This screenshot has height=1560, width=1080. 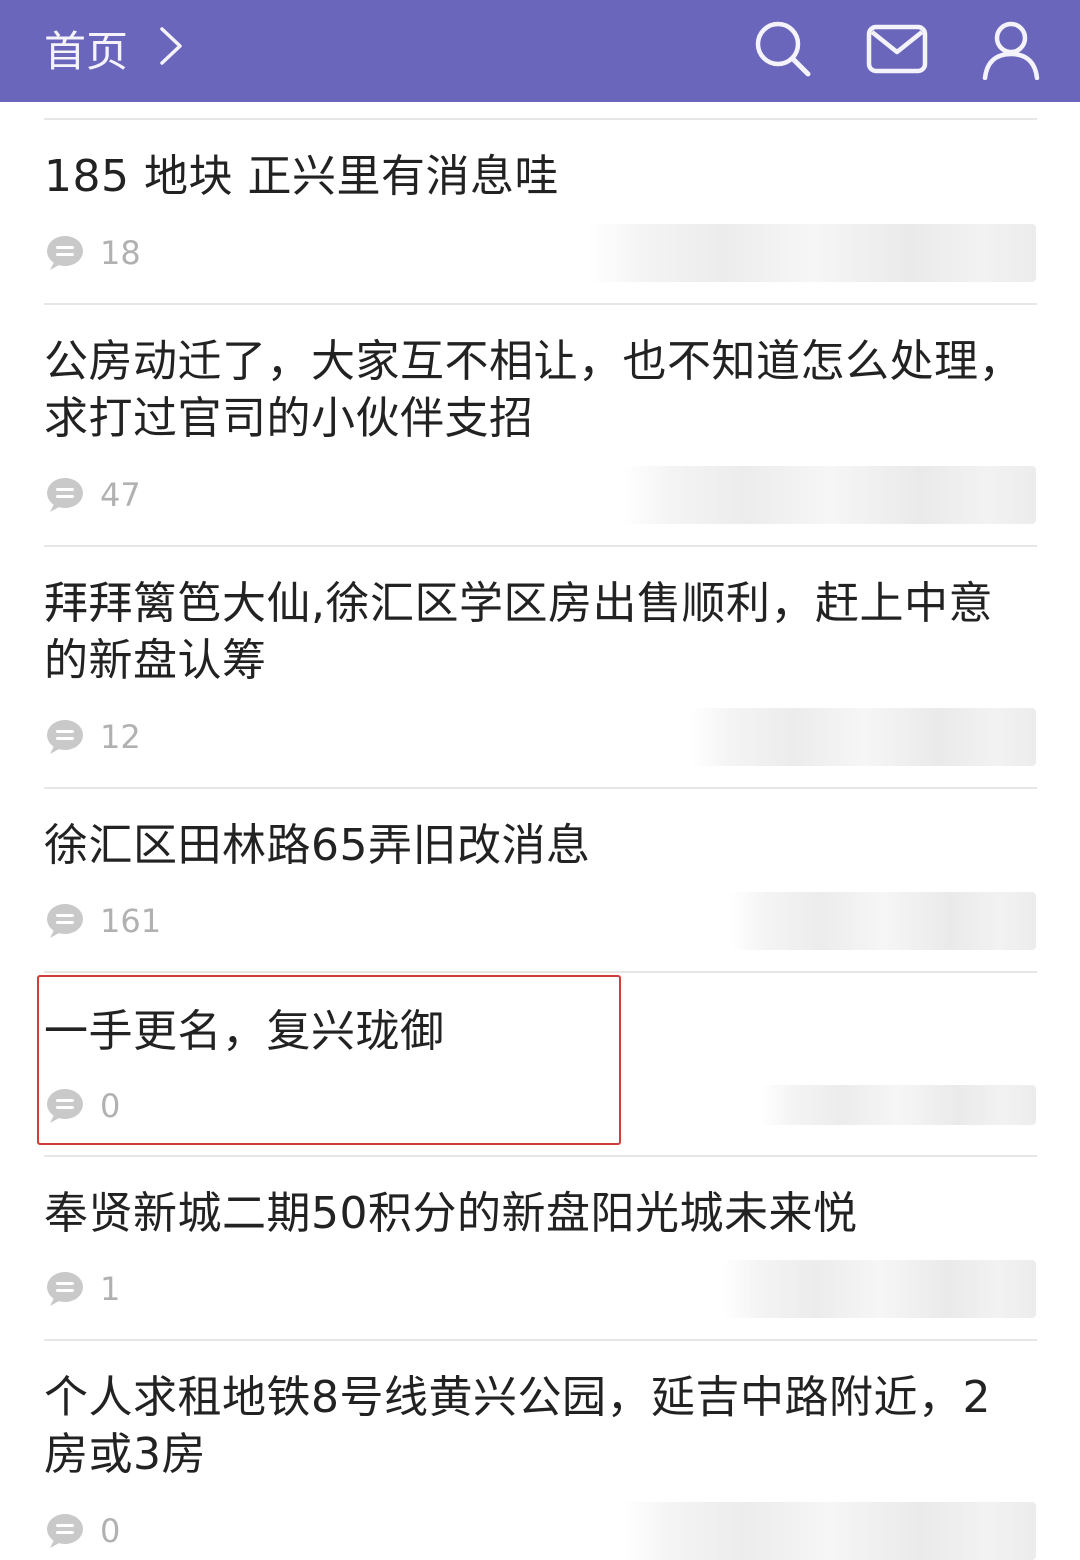 What do you see at coordinates (536, 1031) in the screenshot?
I see `post-title: 一手更名，复兴珑御` at bounding box center [536, 1031].